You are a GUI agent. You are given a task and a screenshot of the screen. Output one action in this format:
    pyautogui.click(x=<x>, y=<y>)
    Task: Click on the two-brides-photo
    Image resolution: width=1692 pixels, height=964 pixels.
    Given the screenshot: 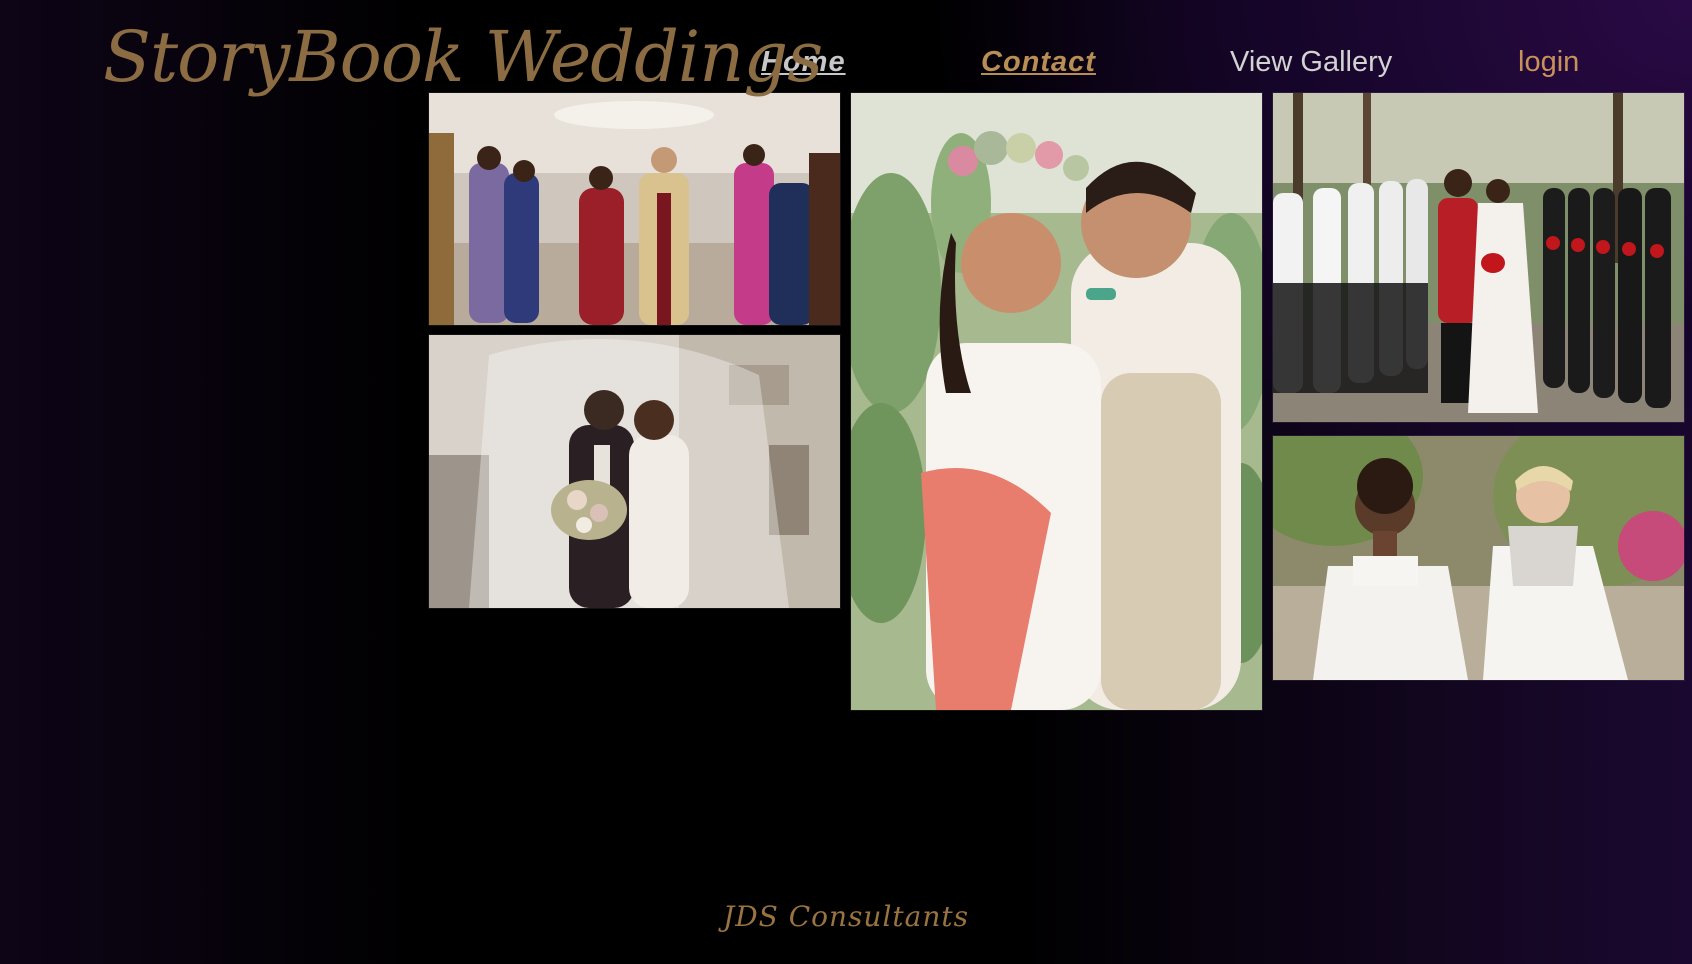 What is the action you would take?
    pyautogui.click(x=1478, y=558)
    